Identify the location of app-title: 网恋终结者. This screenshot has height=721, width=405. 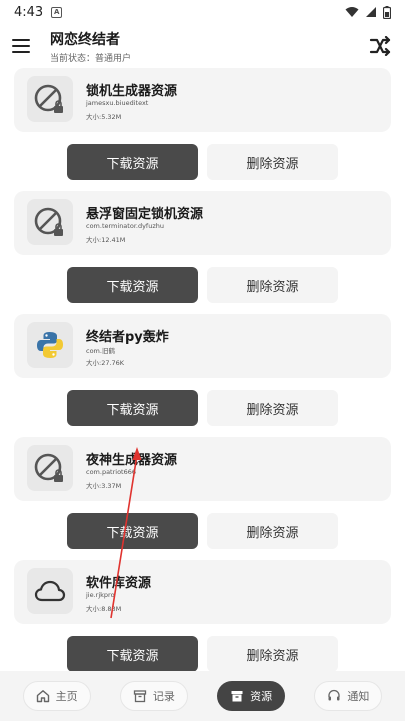
(85, 39).